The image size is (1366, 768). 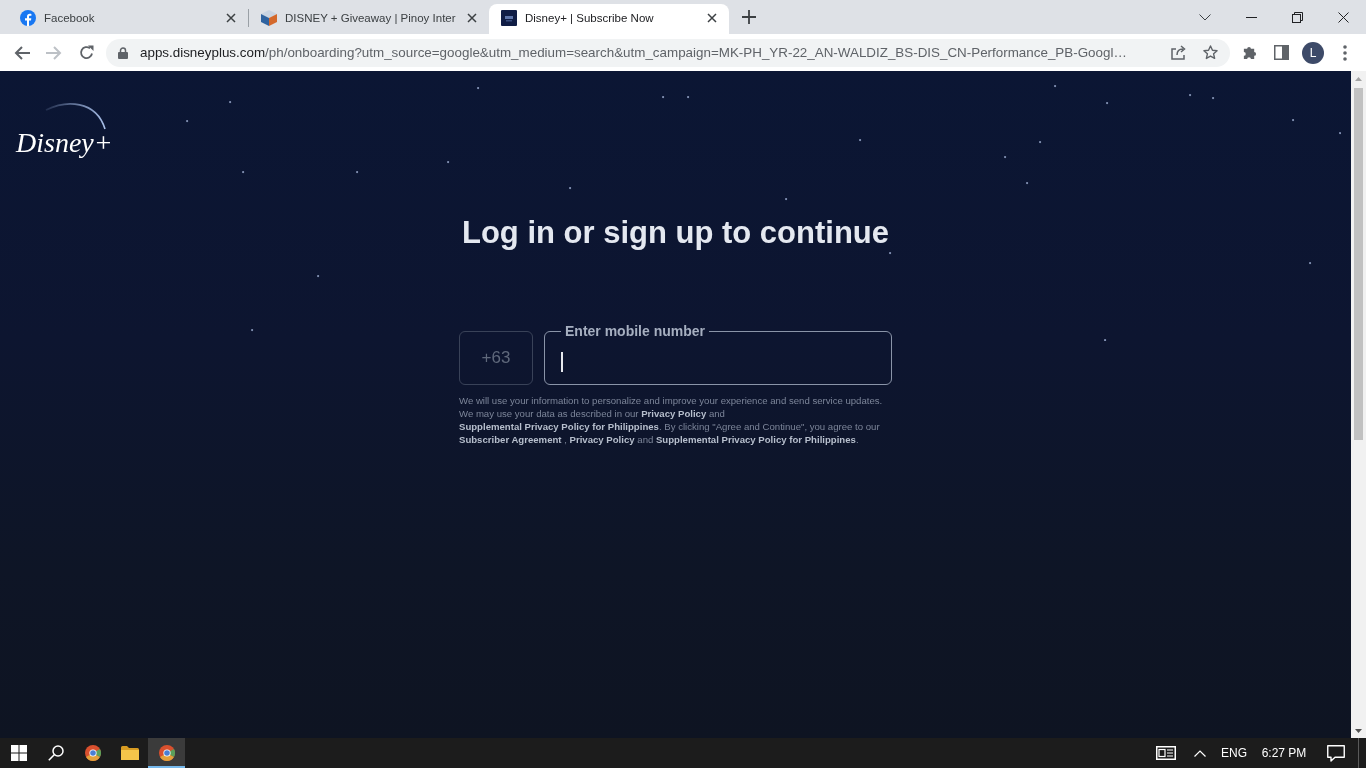 I want to click on mobile-number-field: Enter mobile number, so click(x=718, y=354).